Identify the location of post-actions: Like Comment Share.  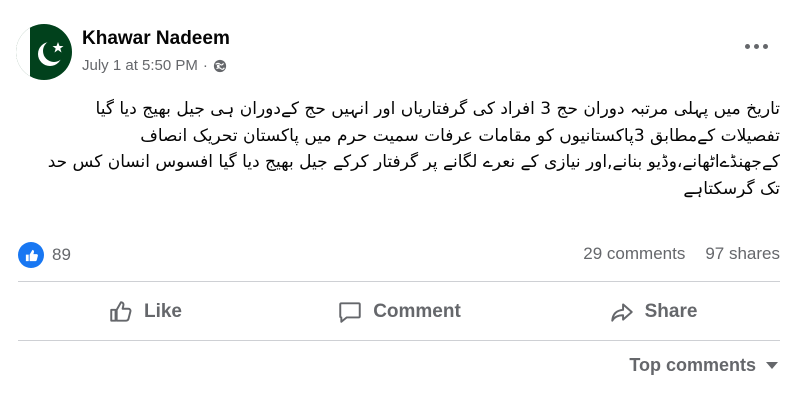
(399, 312).